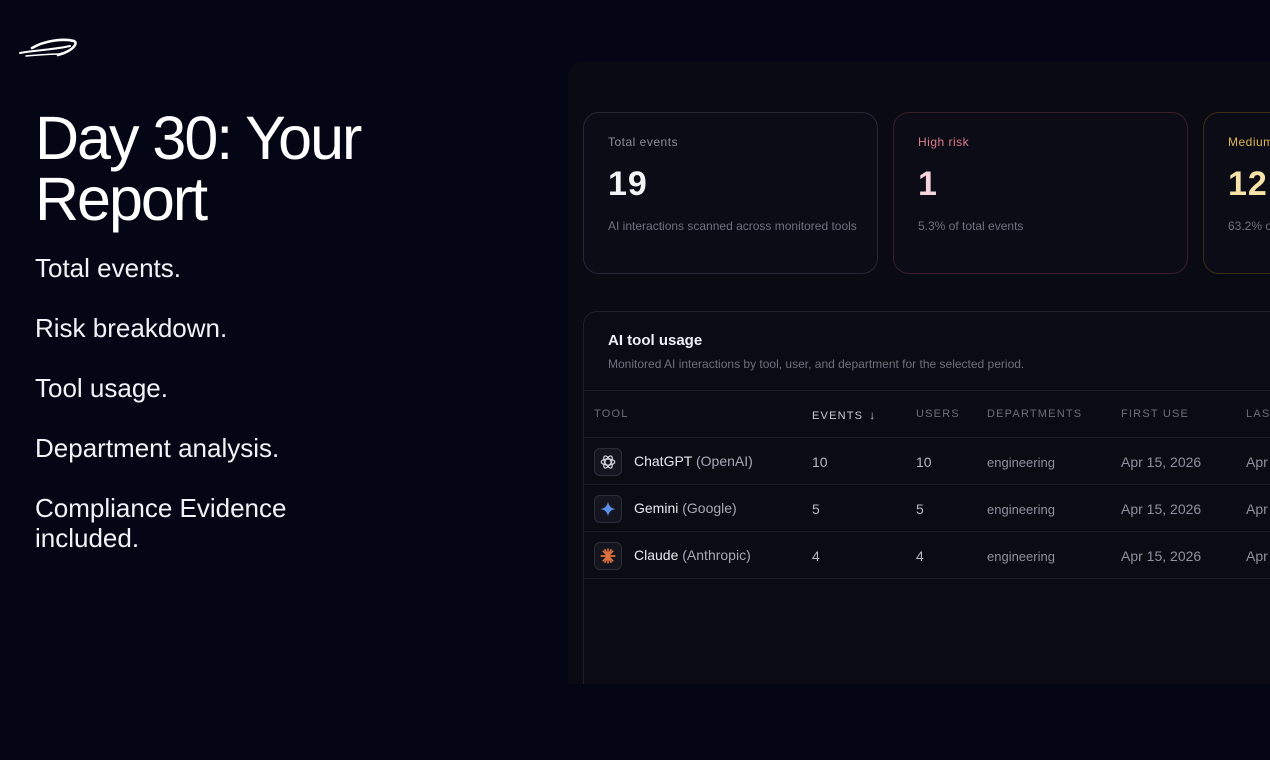 The image size is (1270, 760). Describe the element at coordinates (709, 508) in the screenshot. I see `tool-vendor: (Google)` at that location.